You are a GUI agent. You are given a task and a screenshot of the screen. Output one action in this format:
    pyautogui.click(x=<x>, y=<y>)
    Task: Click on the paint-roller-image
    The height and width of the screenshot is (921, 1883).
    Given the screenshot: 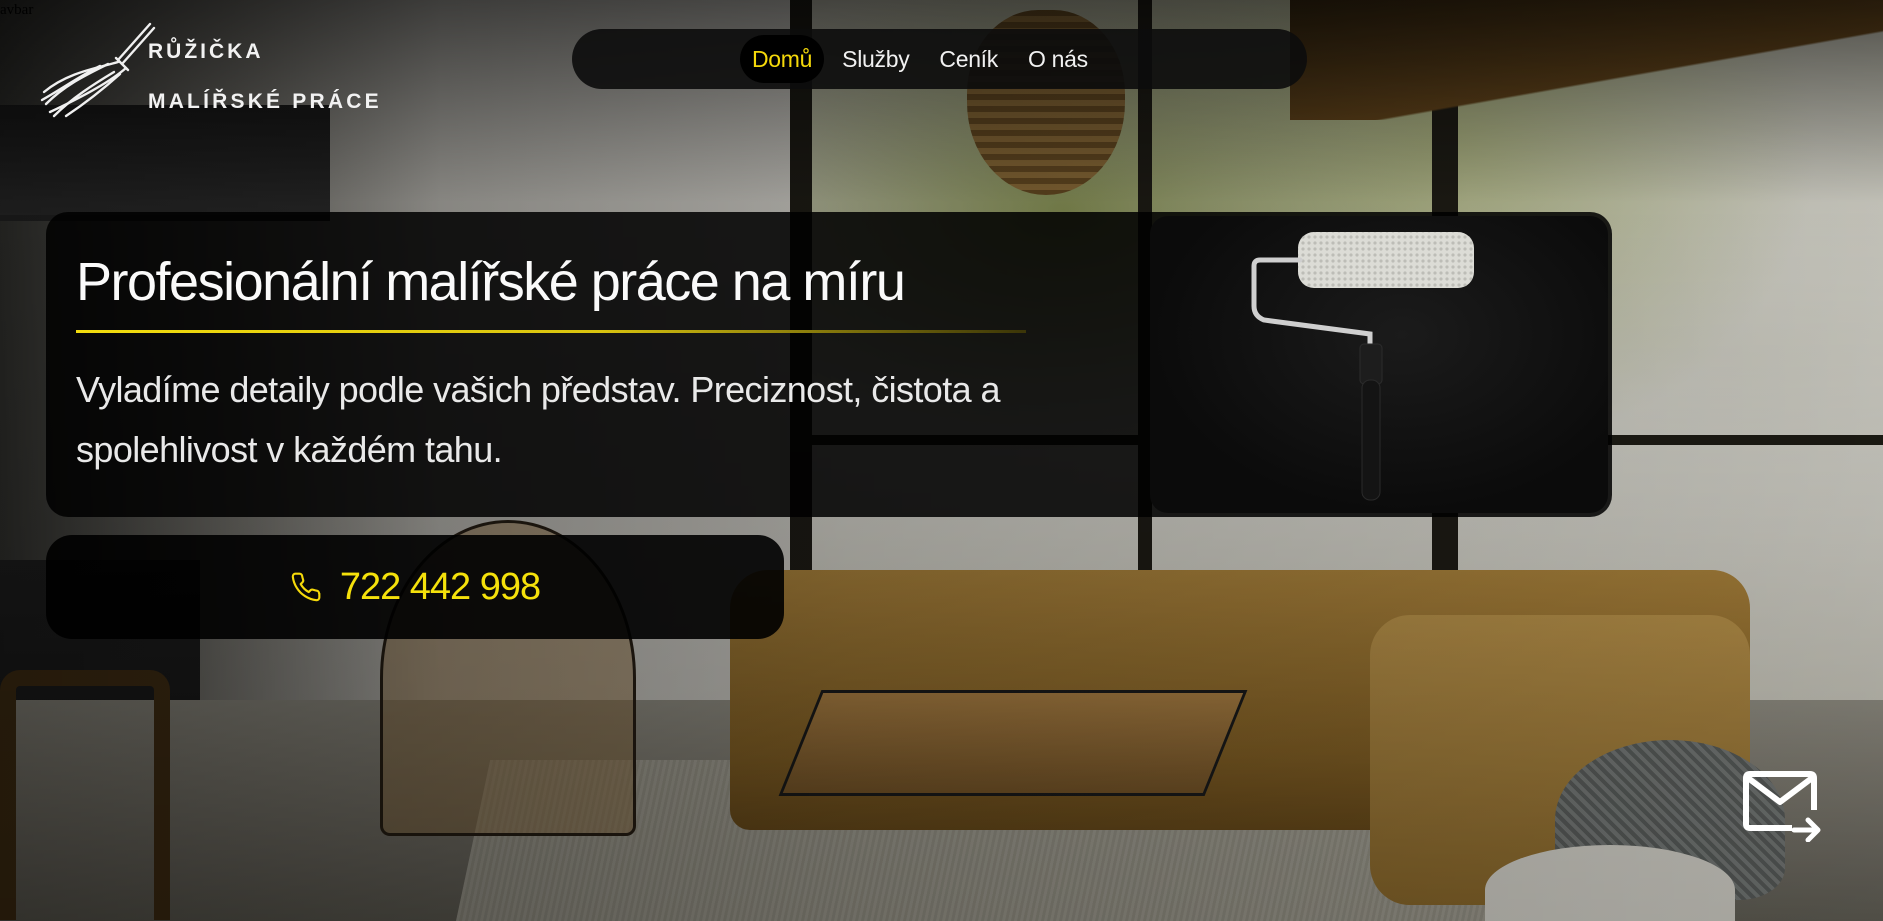 What is the action you would take?
    pyautogui.click(x=1379, y=364)
    